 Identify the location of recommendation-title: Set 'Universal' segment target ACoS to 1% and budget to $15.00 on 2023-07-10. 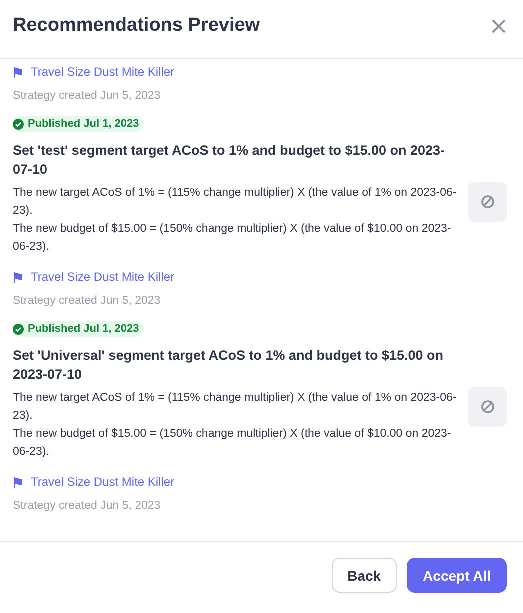
(229, 365).